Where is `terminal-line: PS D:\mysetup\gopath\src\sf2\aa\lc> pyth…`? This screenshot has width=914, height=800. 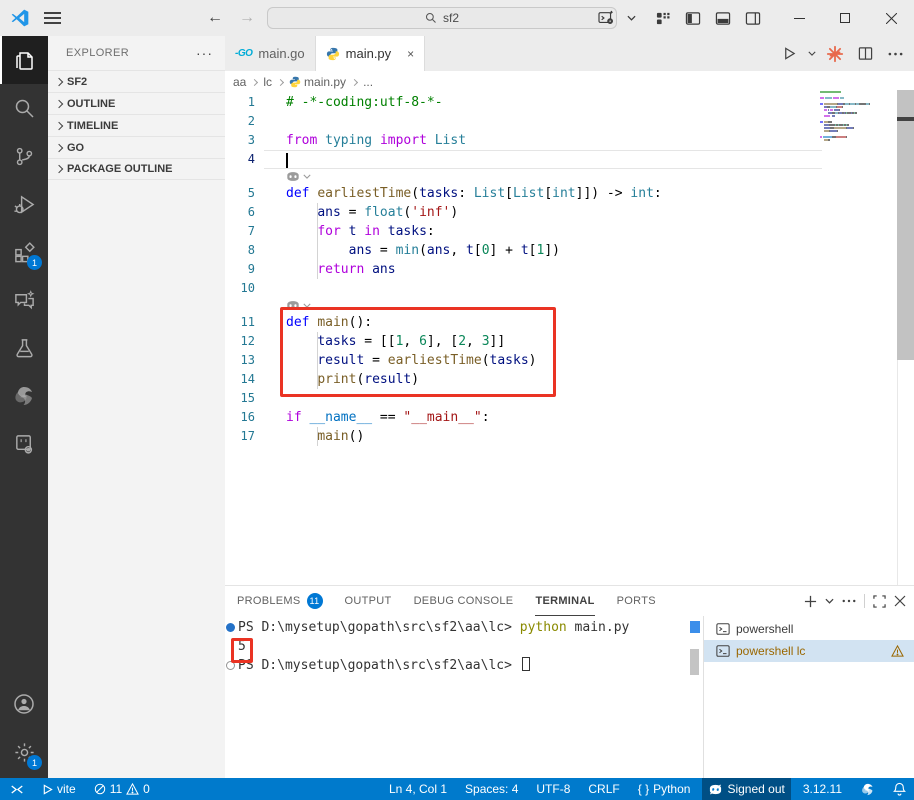 terminal-line: PS D:\mysetup\gopath\src\sf2\aa\lc> pyth… is located at coordinates (464, 627).